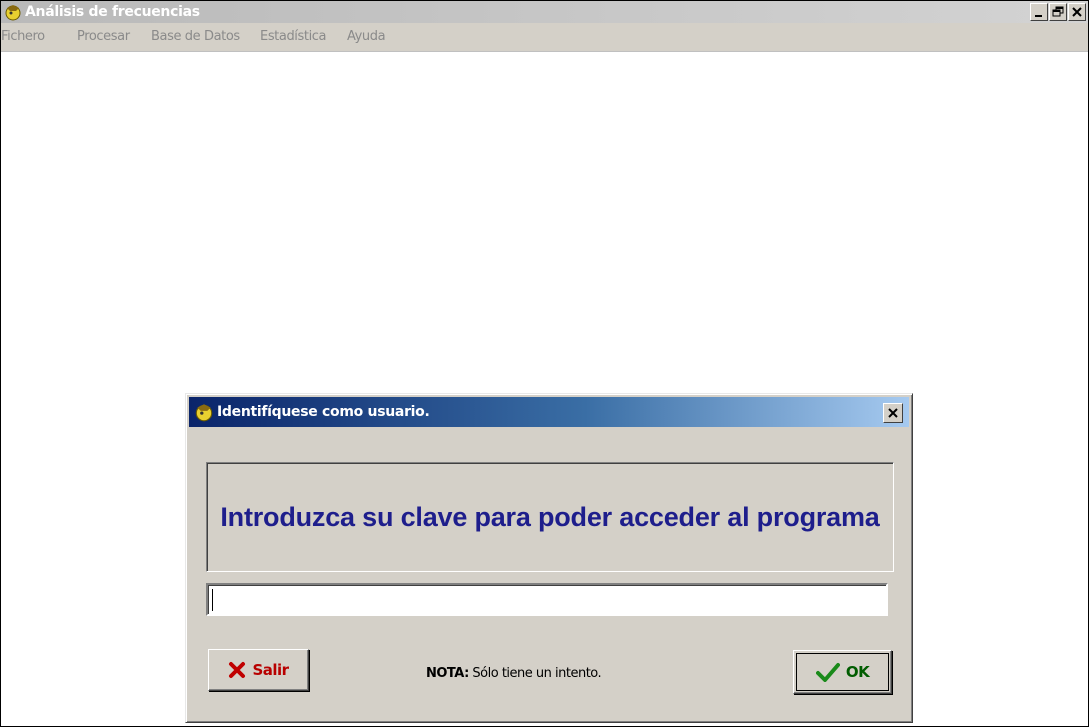 This screenshot has width=1089, height=727. What do you see at coordinates (1039, 12) in the screenshot?
I see `minimize-button` at bounding box center [1039, 12].